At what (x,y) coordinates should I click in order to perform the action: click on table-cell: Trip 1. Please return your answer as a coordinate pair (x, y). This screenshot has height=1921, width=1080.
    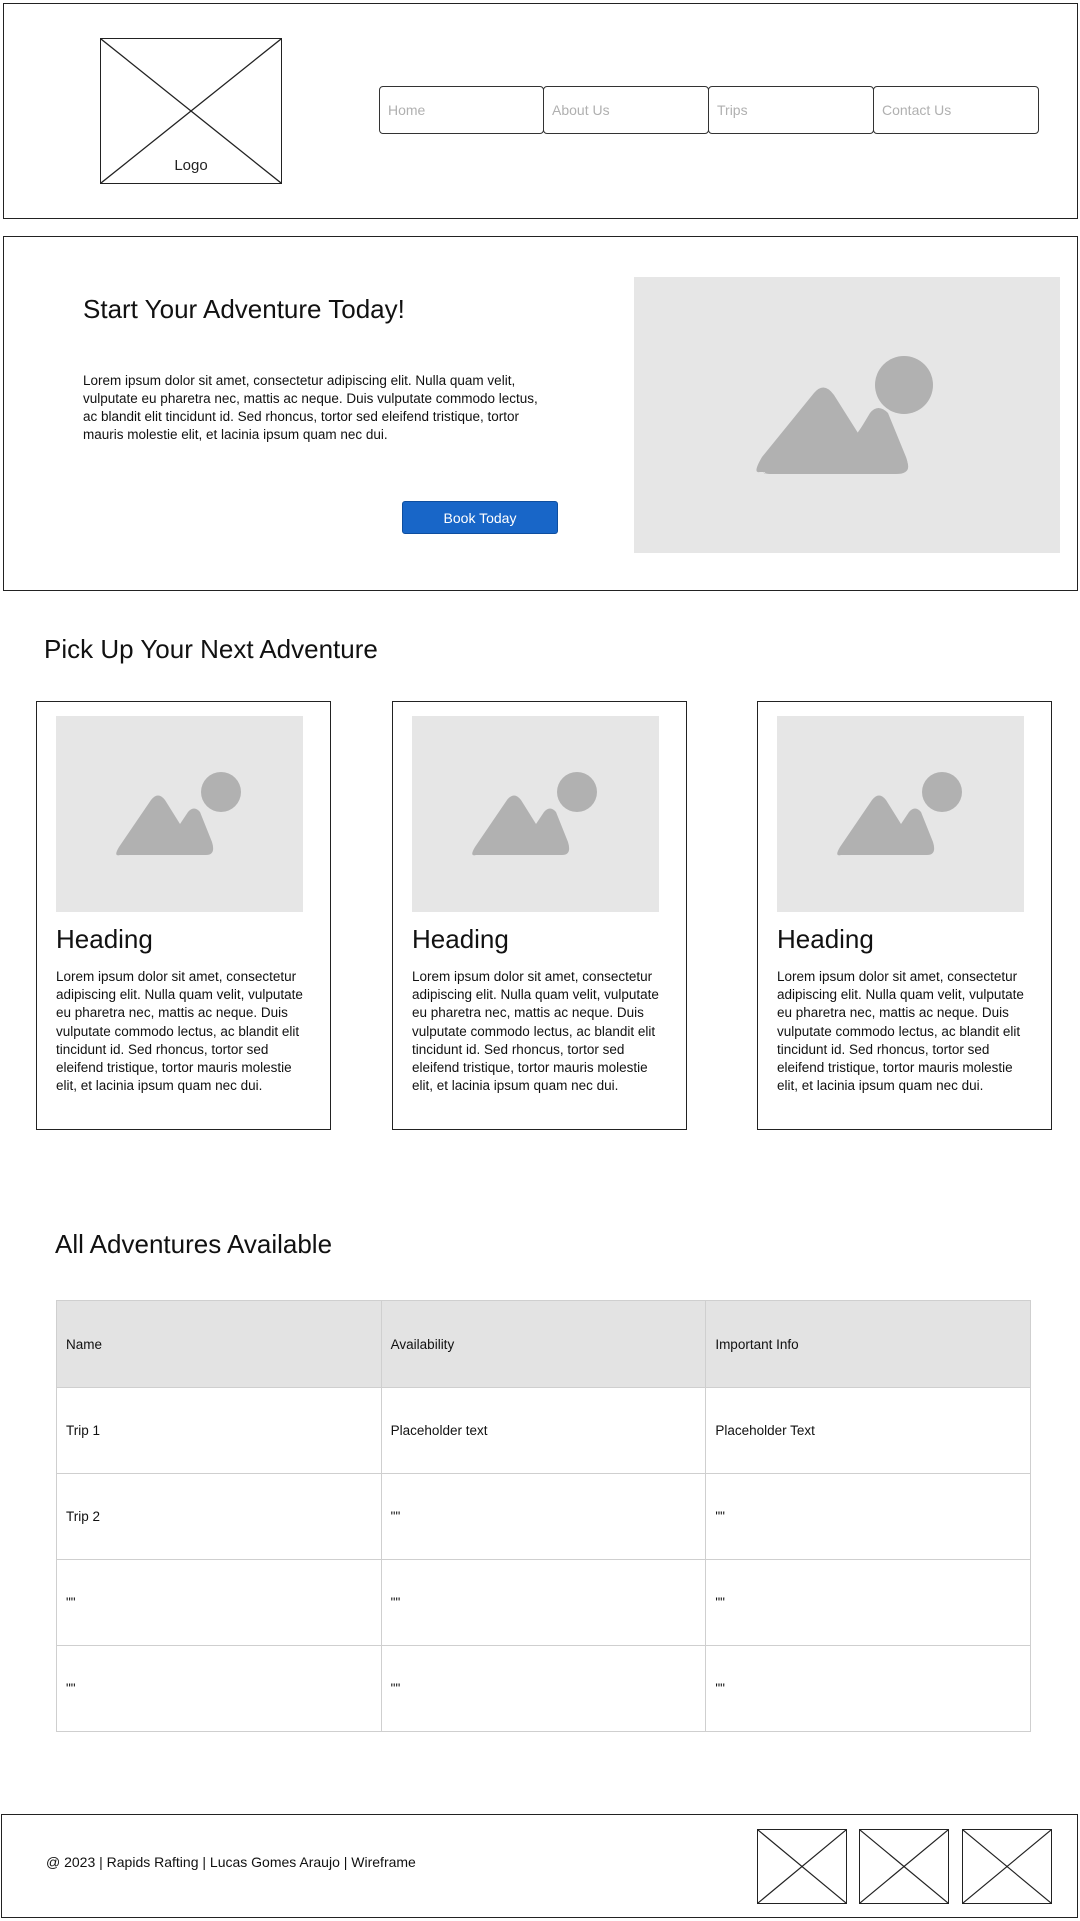
    Looking at the image, I should click on (219, 1430).